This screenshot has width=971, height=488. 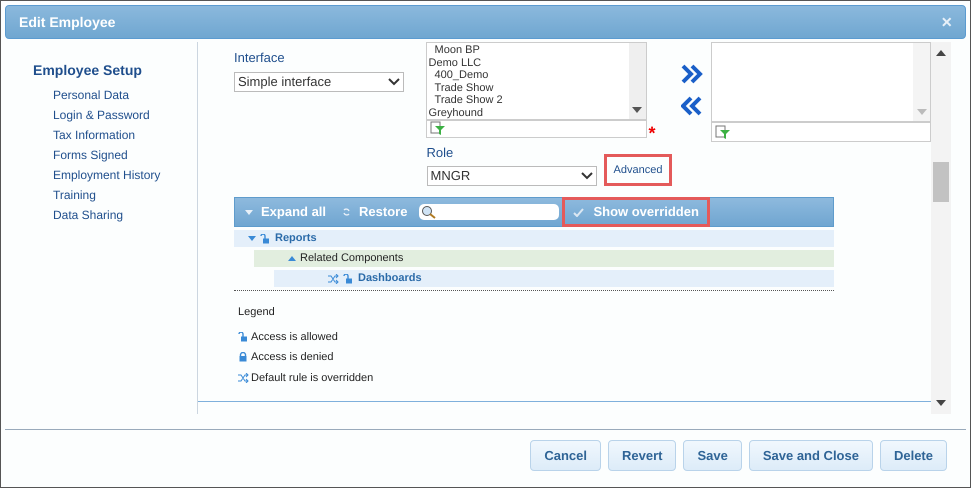 I want to click on sidebar-heading: Employee Setup, so click(x=88, y=70).